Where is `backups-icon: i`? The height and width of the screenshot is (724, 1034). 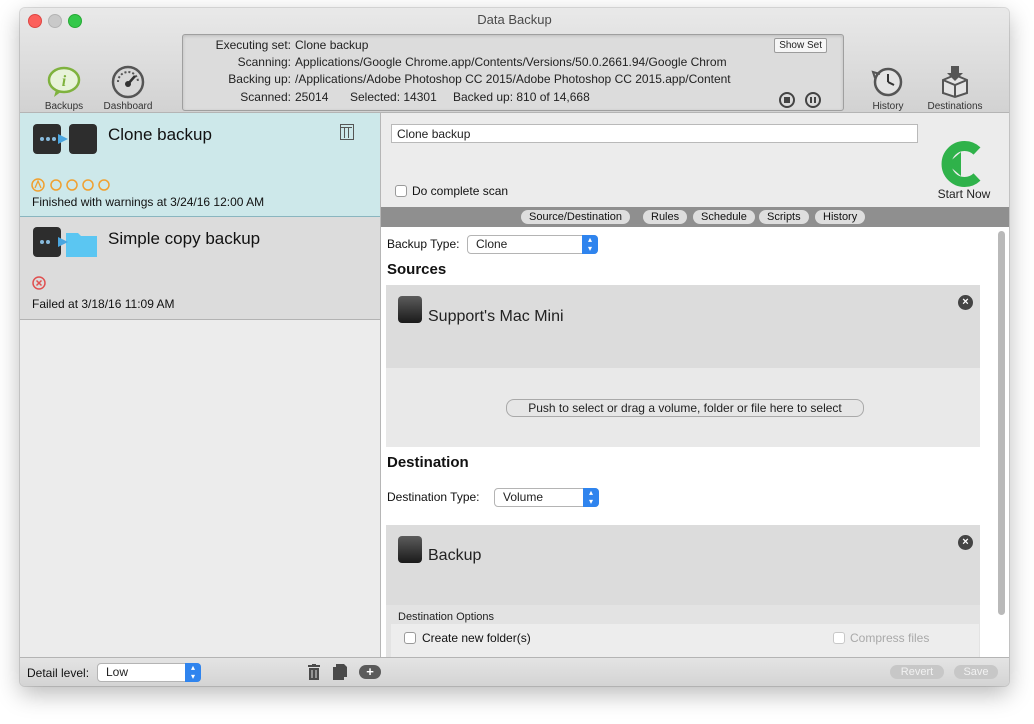
backups-icon: i is located at coordinates (64, 82).